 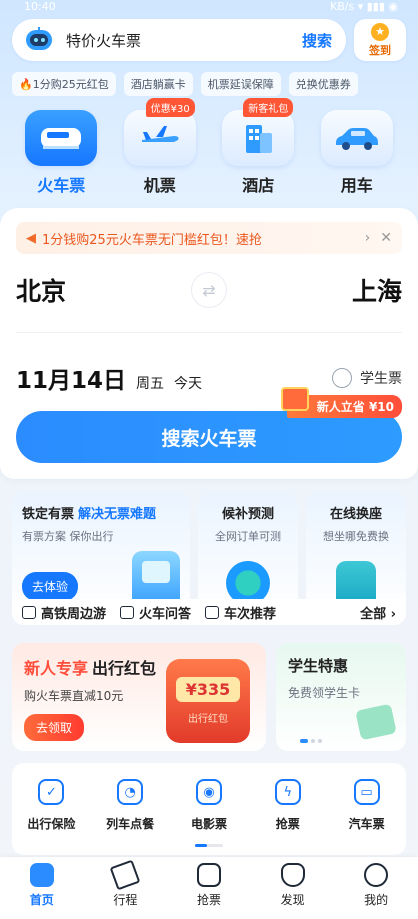 What do you see at coordinates (356, 536) in the screenshot?
I see `feature-sub: 想坐哪免费换` at bounding box center [356, 536].